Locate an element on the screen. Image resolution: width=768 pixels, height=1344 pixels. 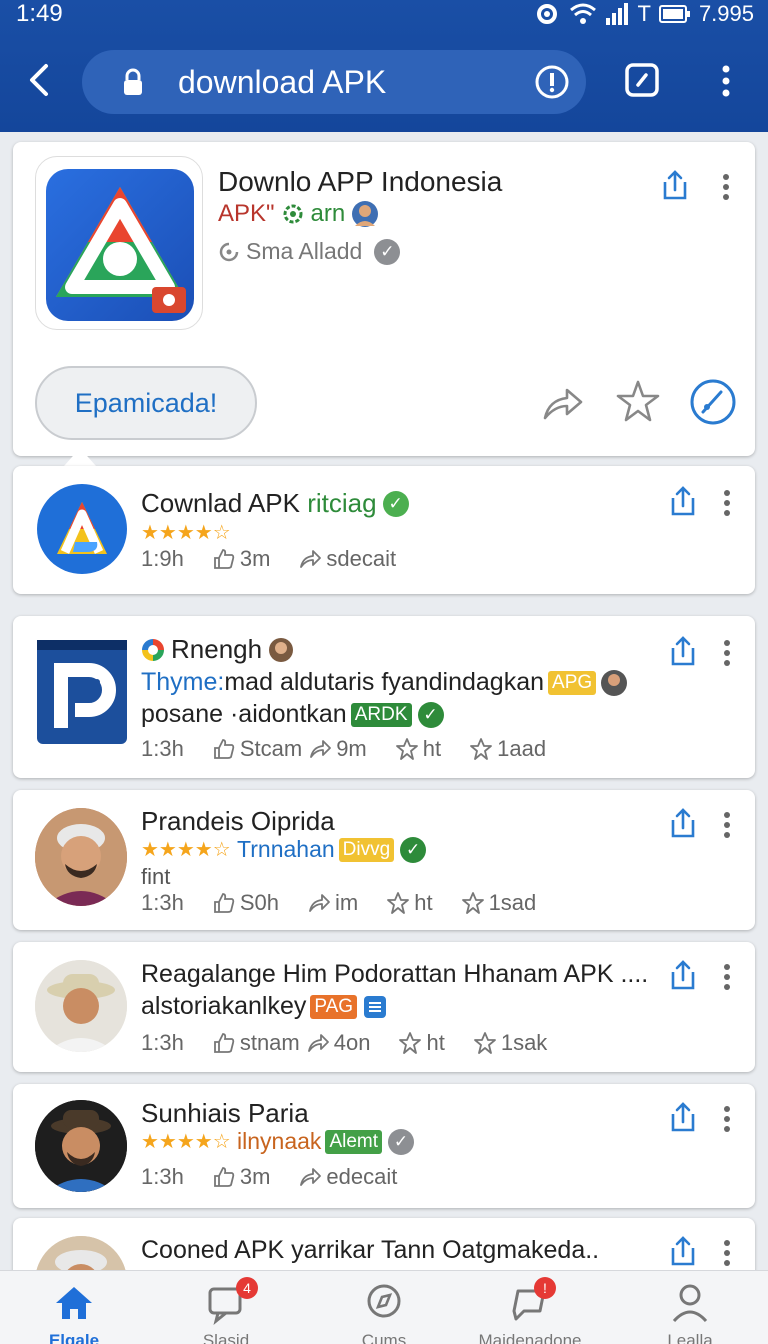
like-count: S0h is located at coordinates (245, 903).